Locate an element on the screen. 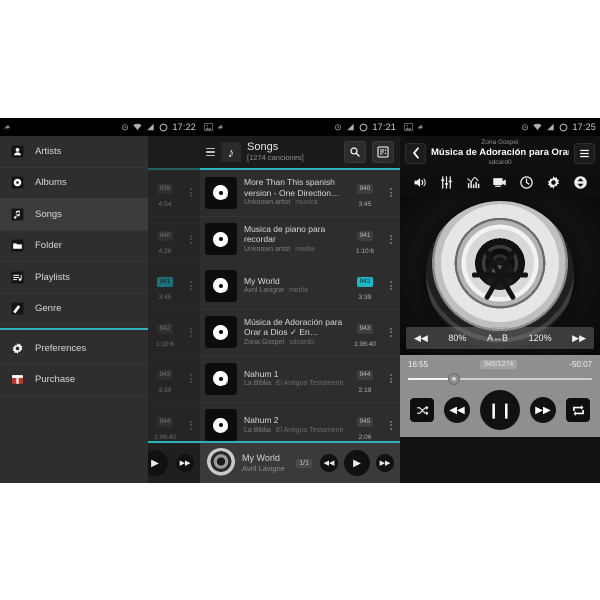 This screenshot has height=600, width=600. pause-button: ❙❙ is located at coordinates (500, 410).